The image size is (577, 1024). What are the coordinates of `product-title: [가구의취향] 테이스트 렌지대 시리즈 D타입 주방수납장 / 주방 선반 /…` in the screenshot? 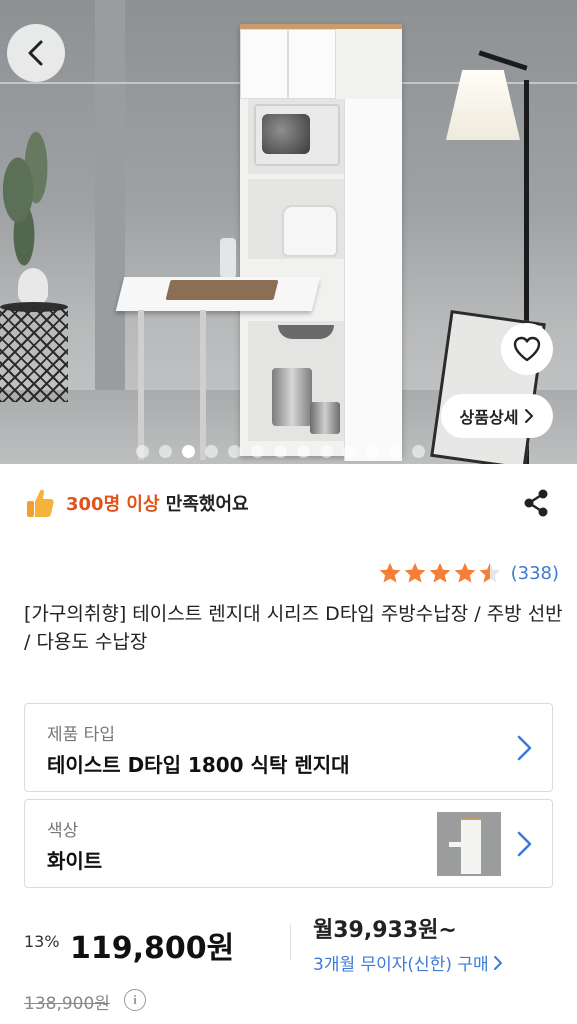 It's located at (293, 628).